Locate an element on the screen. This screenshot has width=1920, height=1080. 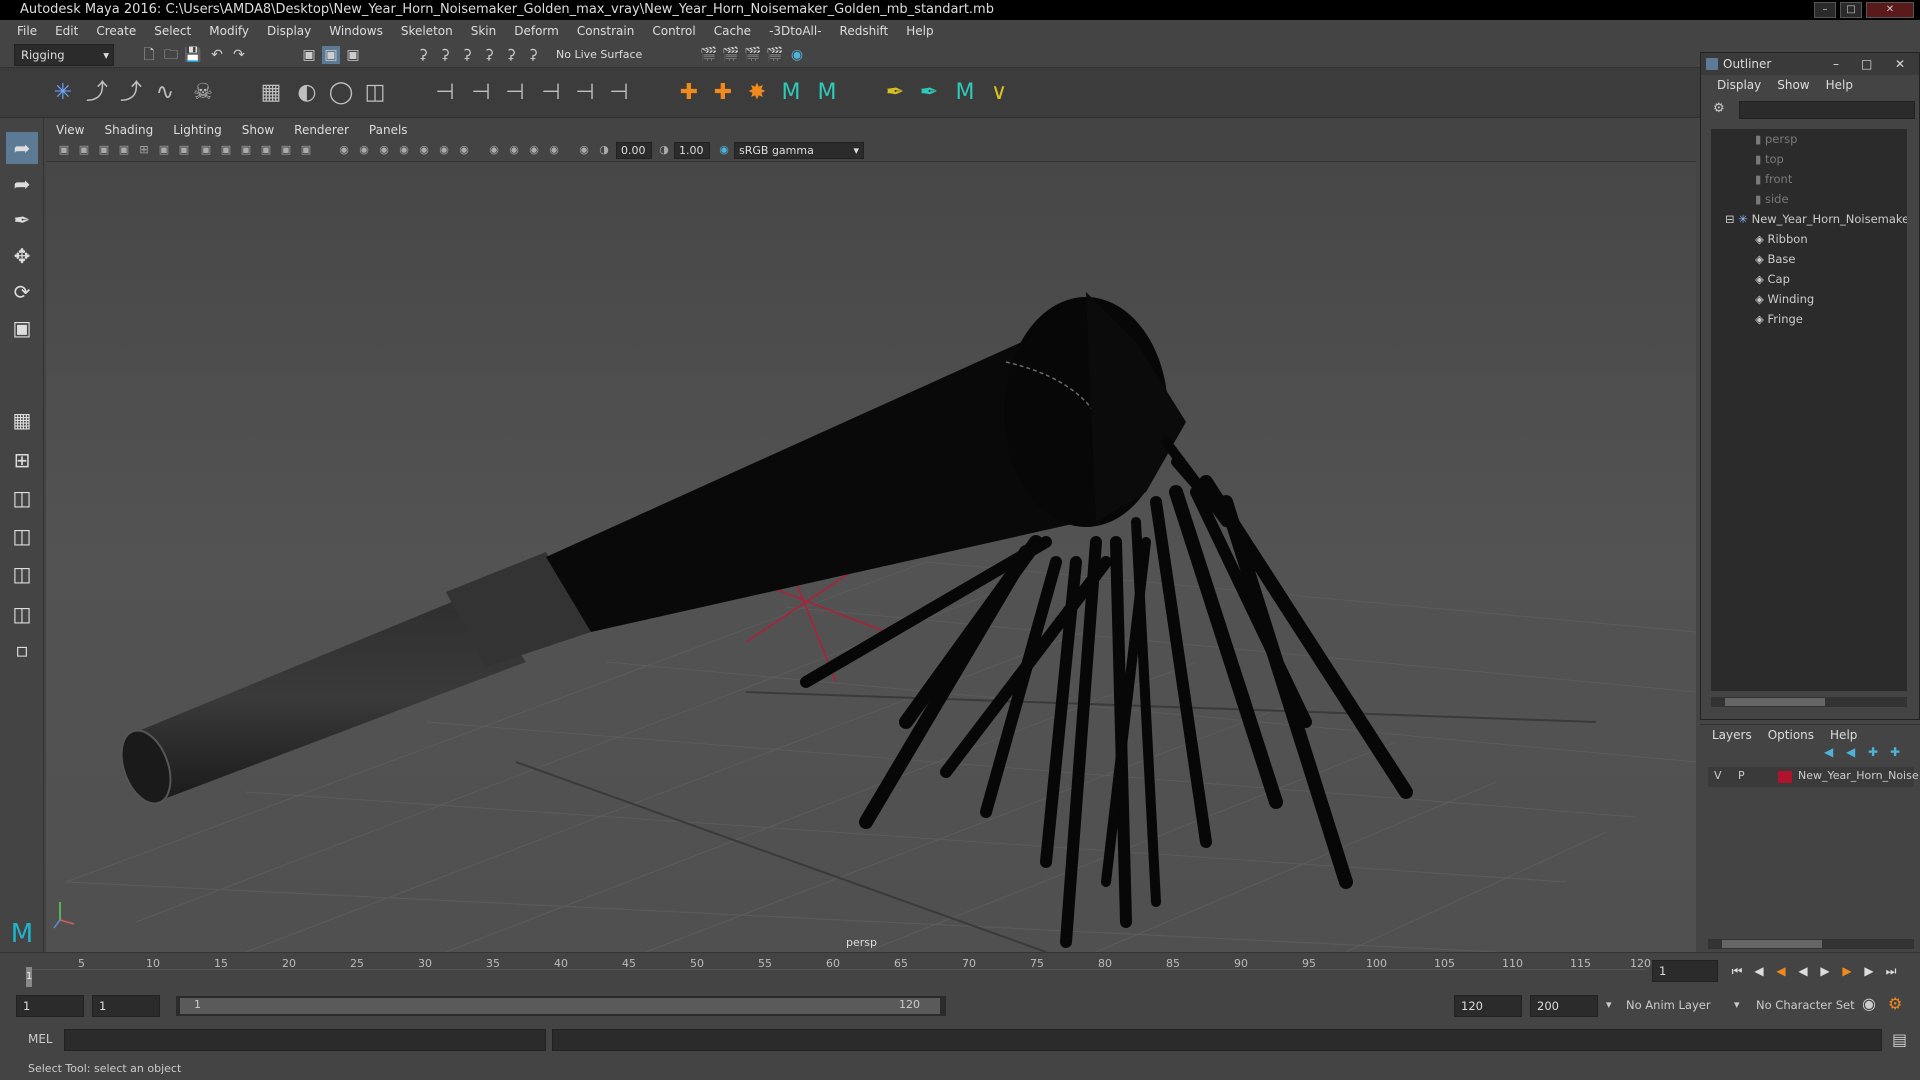
new-layer-selected-icon: ✚ is located at coordinates (1895, 752).